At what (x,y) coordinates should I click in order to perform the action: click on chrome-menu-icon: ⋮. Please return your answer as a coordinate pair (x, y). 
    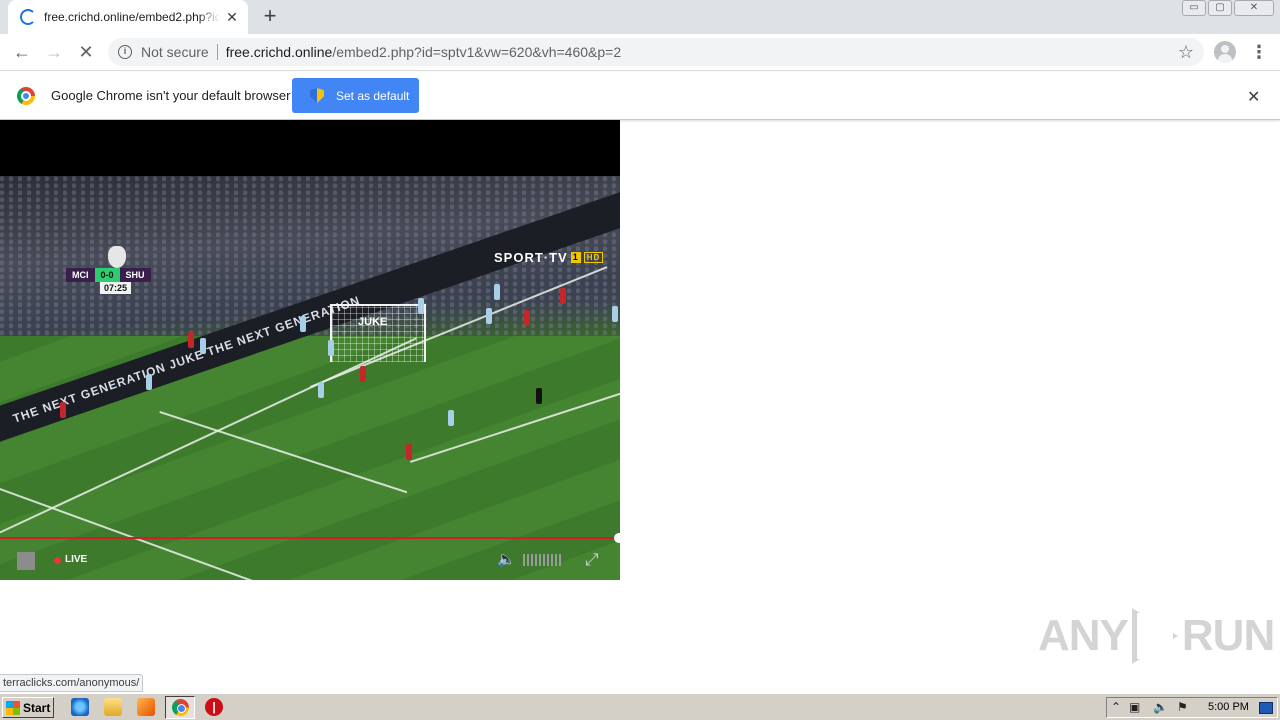
    Looking at the image, I should click on (1259, 52).